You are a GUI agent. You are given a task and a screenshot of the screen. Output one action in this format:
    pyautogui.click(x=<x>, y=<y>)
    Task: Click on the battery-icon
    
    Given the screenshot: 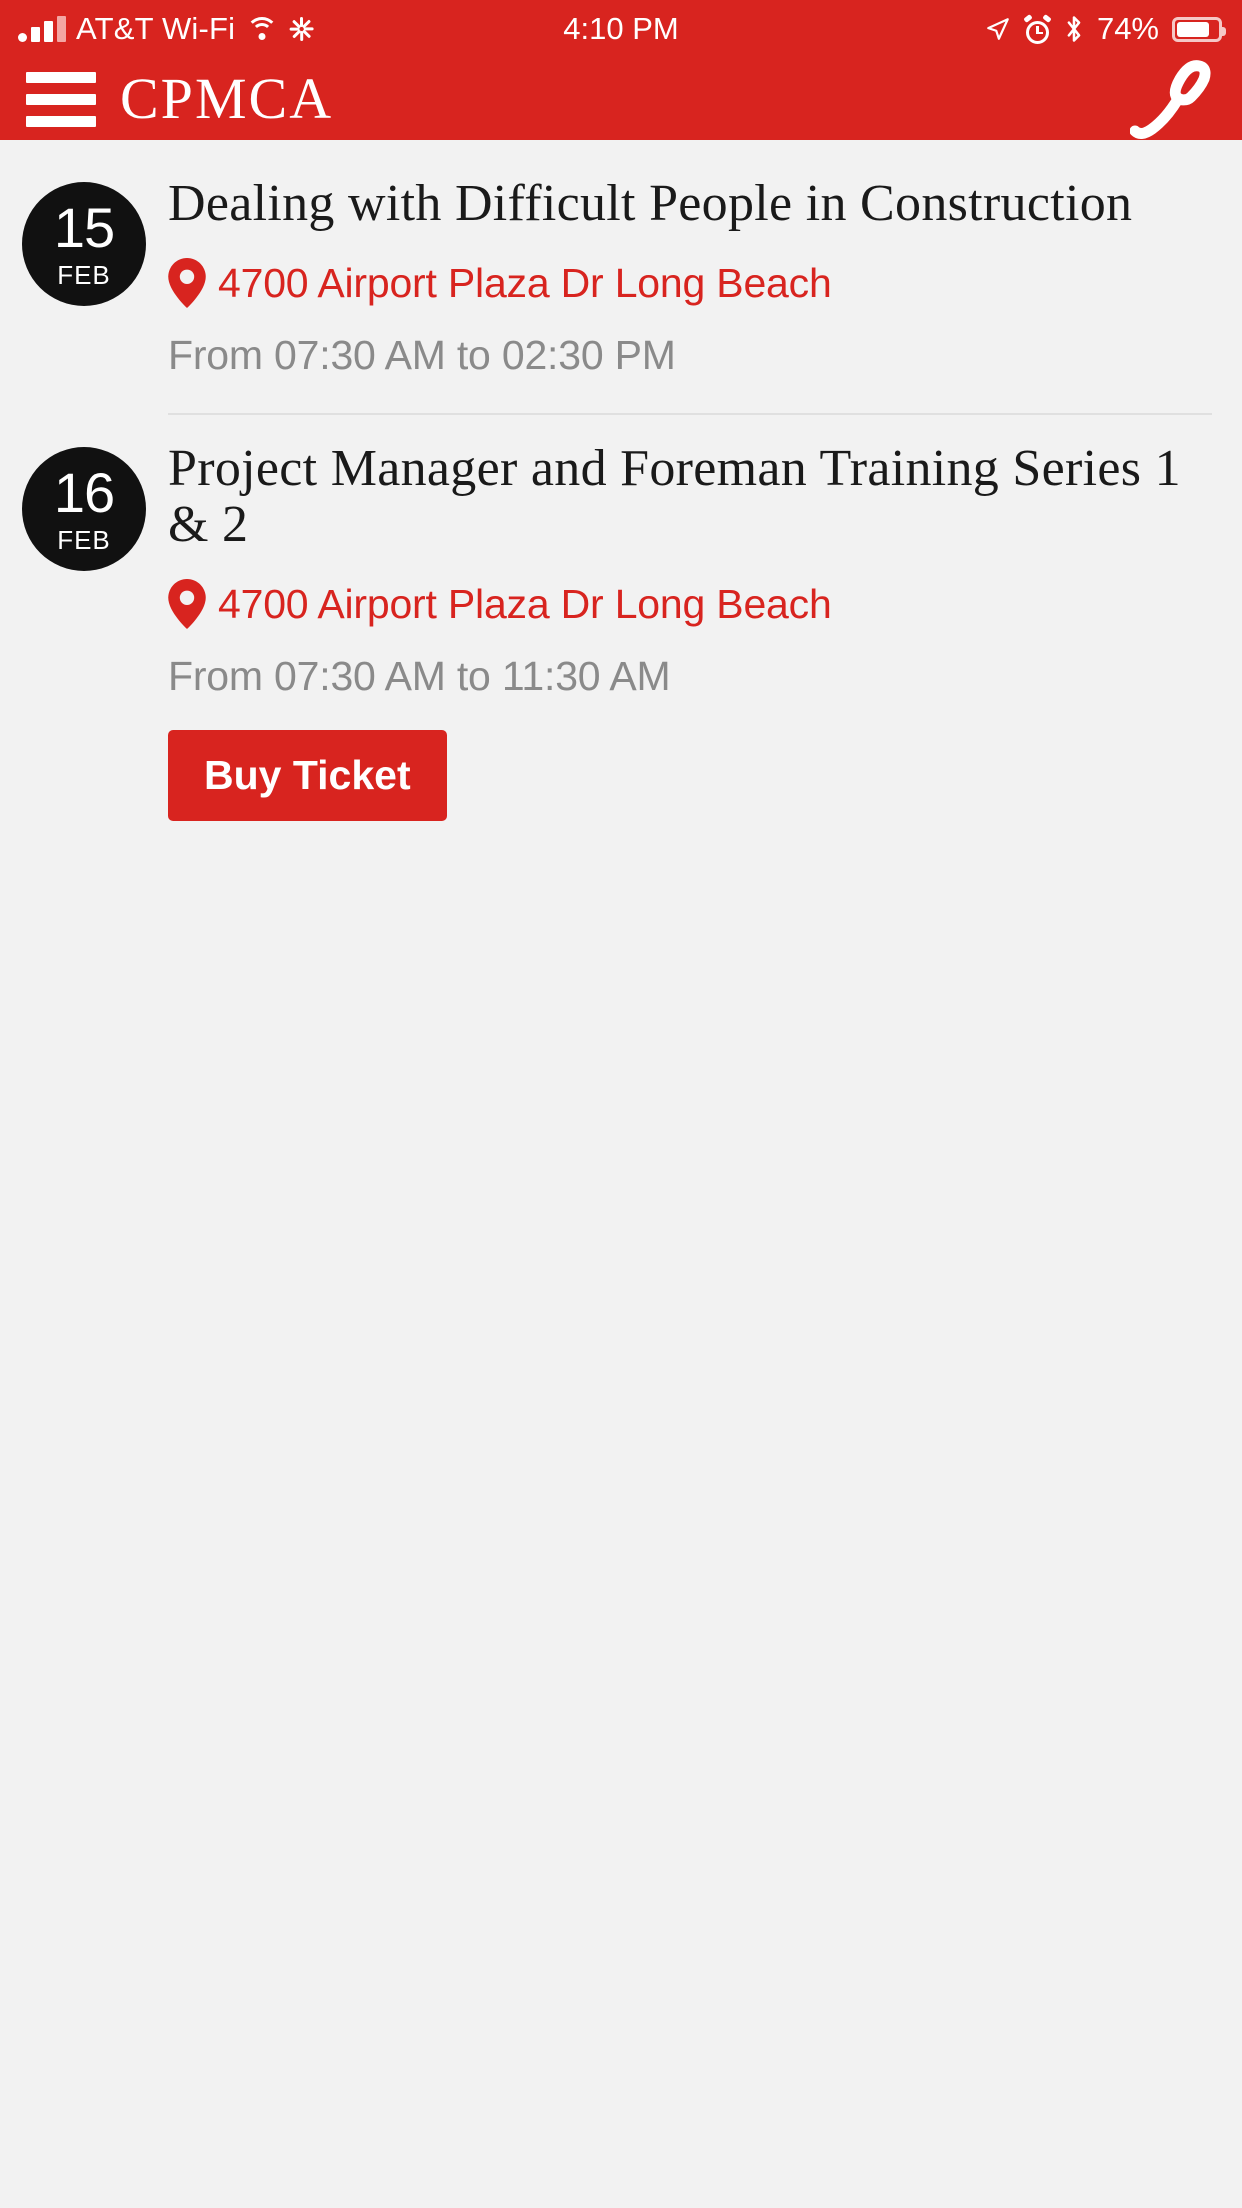 What is the action you would take?
    pyautogui.click(x=1199, y=29)
    